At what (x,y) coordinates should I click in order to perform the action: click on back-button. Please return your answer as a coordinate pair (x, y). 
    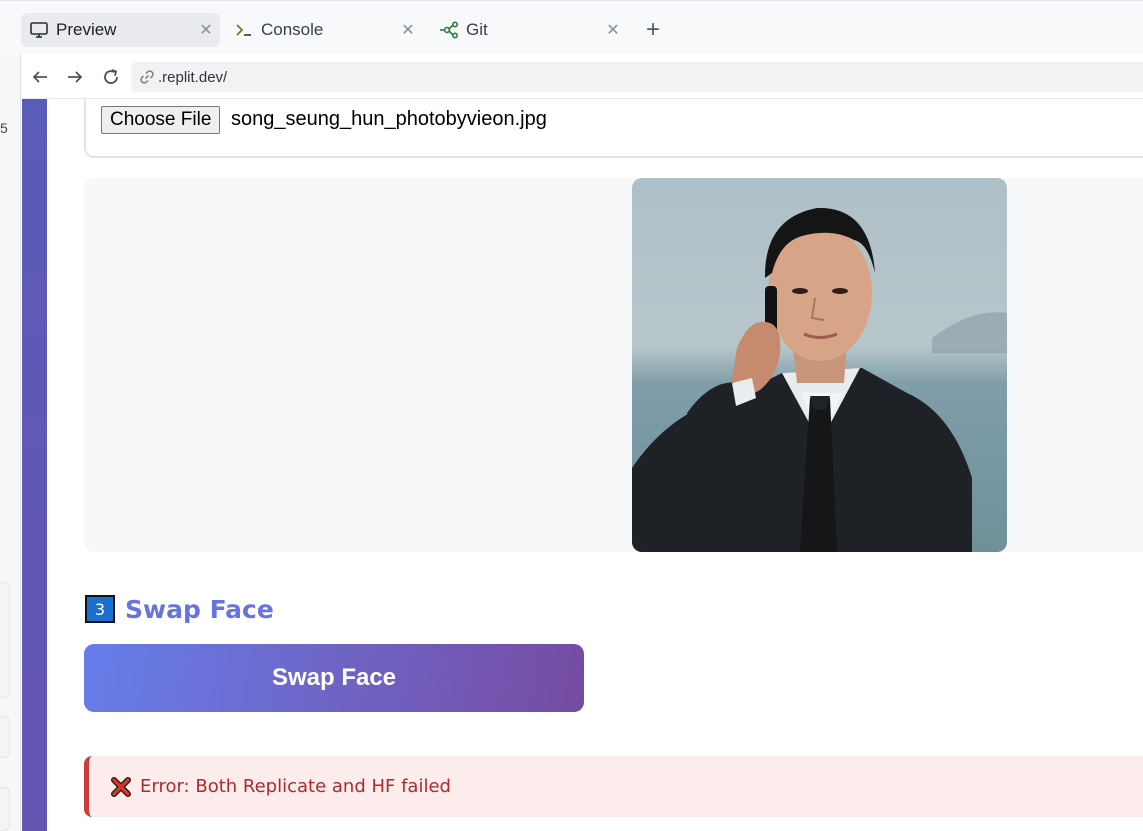
    Looking at the image, I should click on (40, 77).